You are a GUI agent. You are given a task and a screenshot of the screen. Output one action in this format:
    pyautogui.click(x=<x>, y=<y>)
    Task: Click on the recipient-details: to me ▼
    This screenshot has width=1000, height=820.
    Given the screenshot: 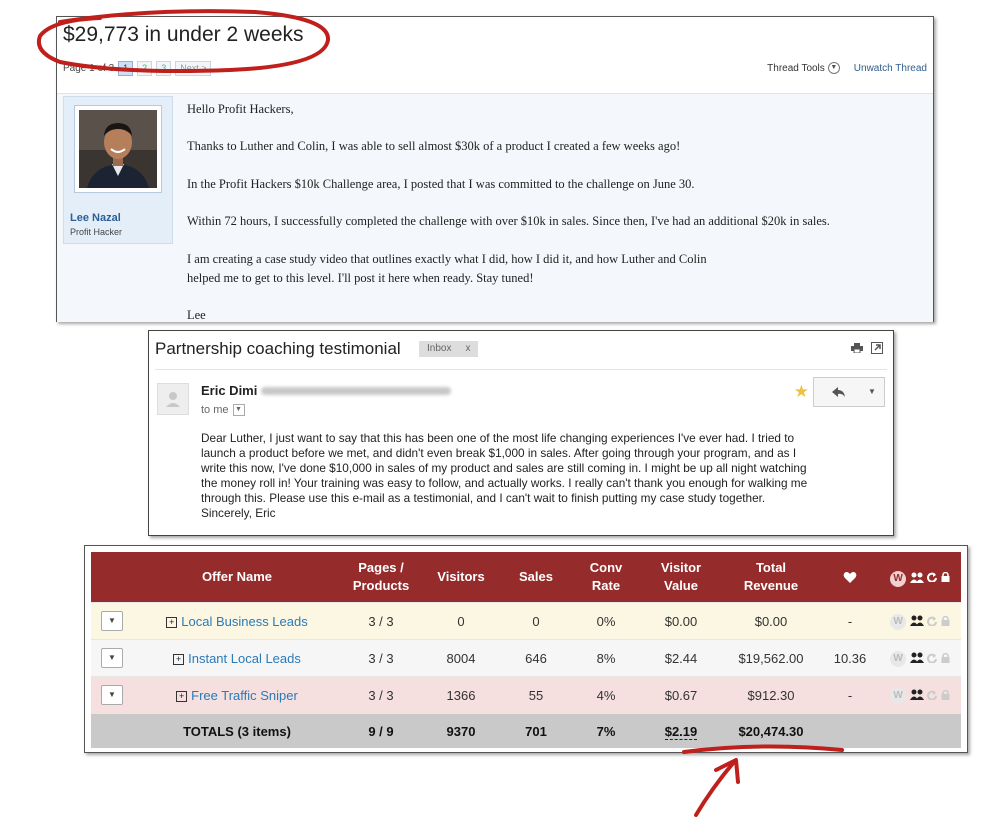 What is the action you would take?
    pyautogui.click(x=223, y=410)
    